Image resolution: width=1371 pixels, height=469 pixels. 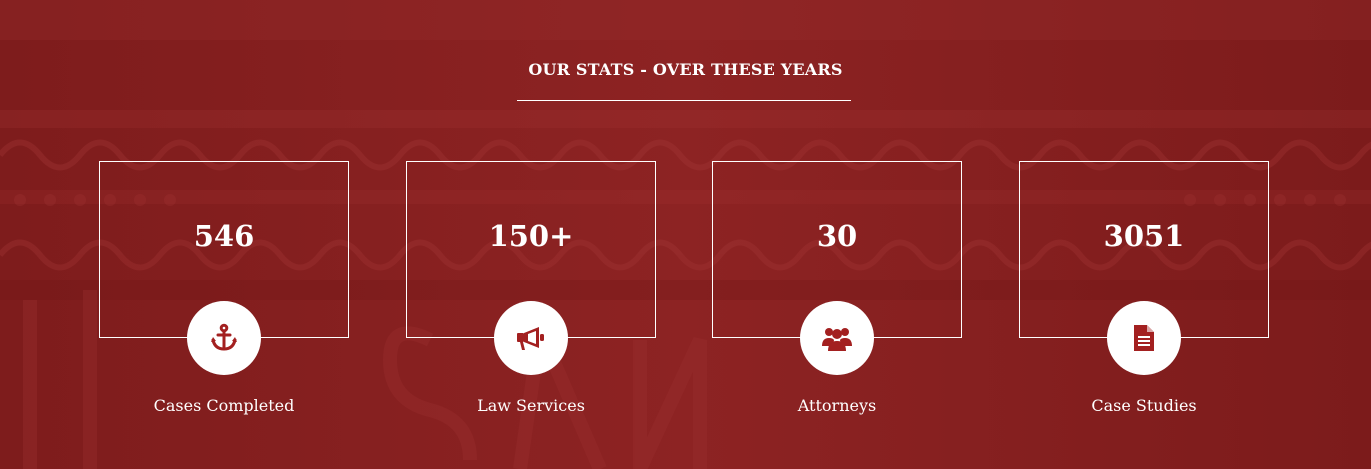 I want to click on stat-value: 150+, so click(x=531, y=236).